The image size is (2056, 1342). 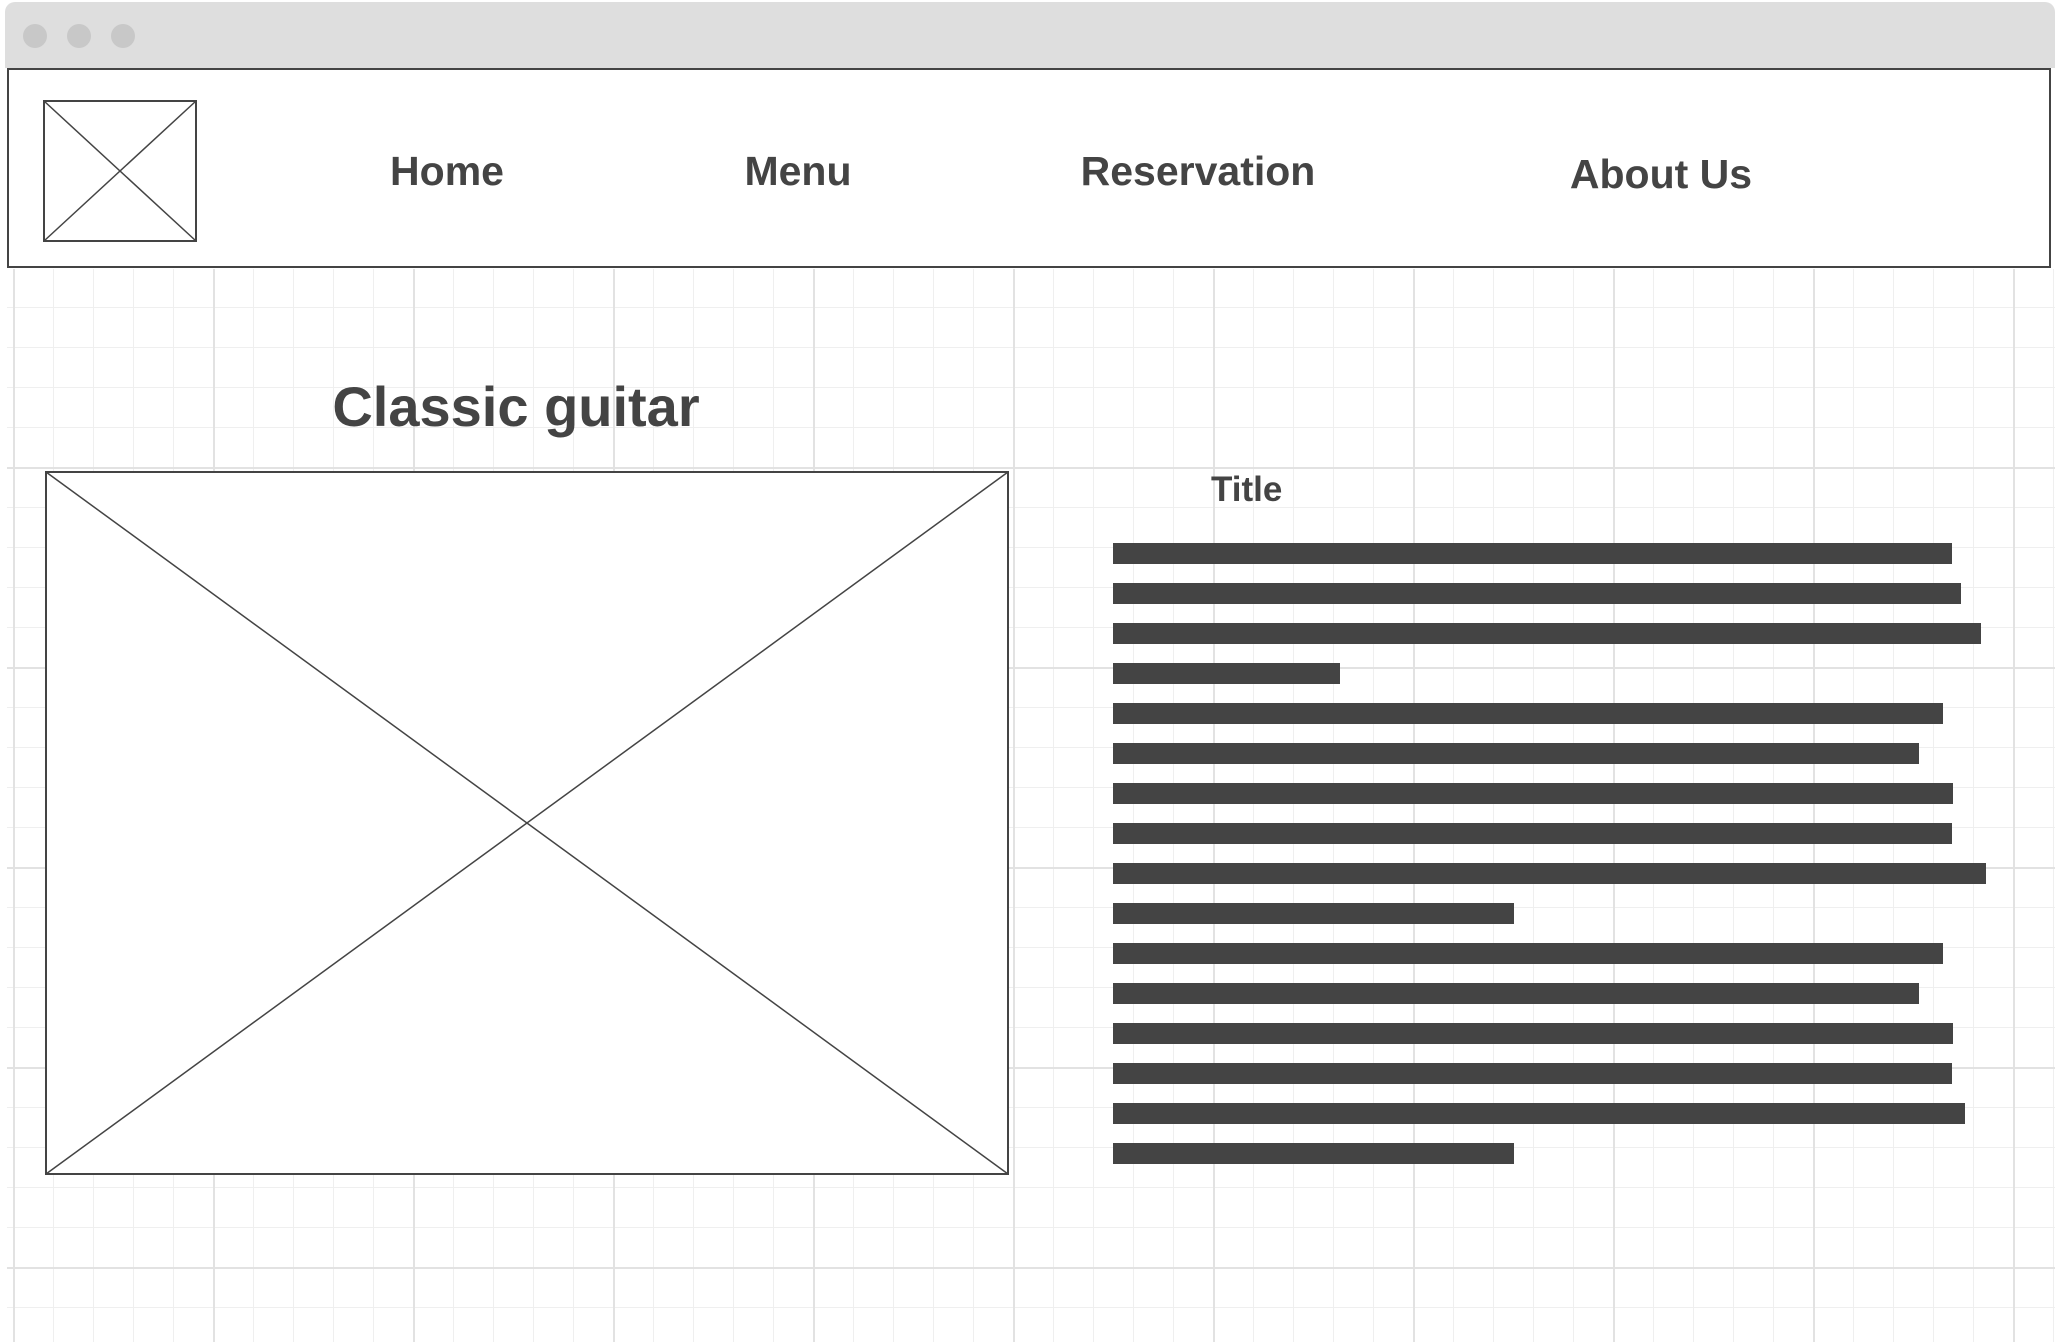 I want to click on nav-reservation: Reservation, so click(x=1198, y=171).